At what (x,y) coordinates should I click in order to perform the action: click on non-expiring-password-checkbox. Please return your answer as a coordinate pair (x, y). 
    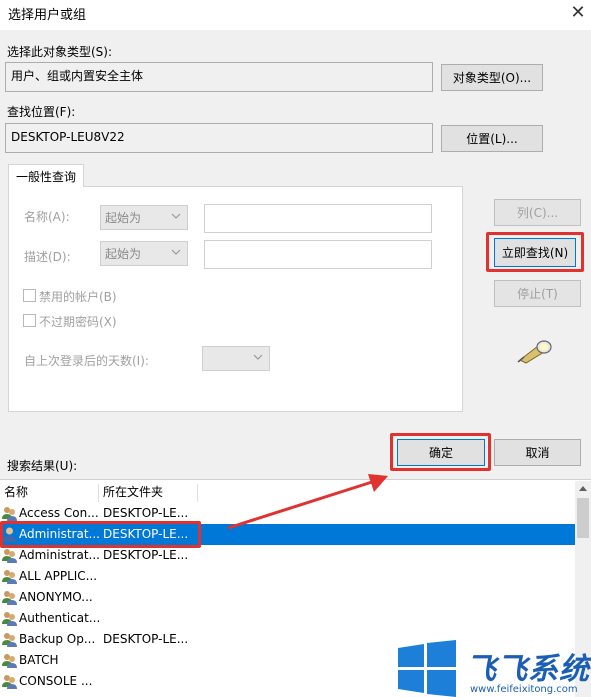
    Looking at the image, I should click on (29, 320).